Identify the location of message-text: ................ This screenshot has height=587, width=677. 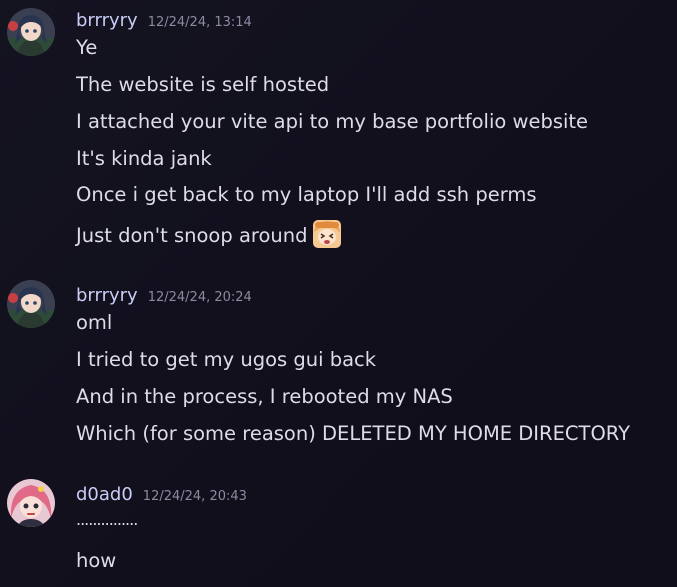
(107, 519).